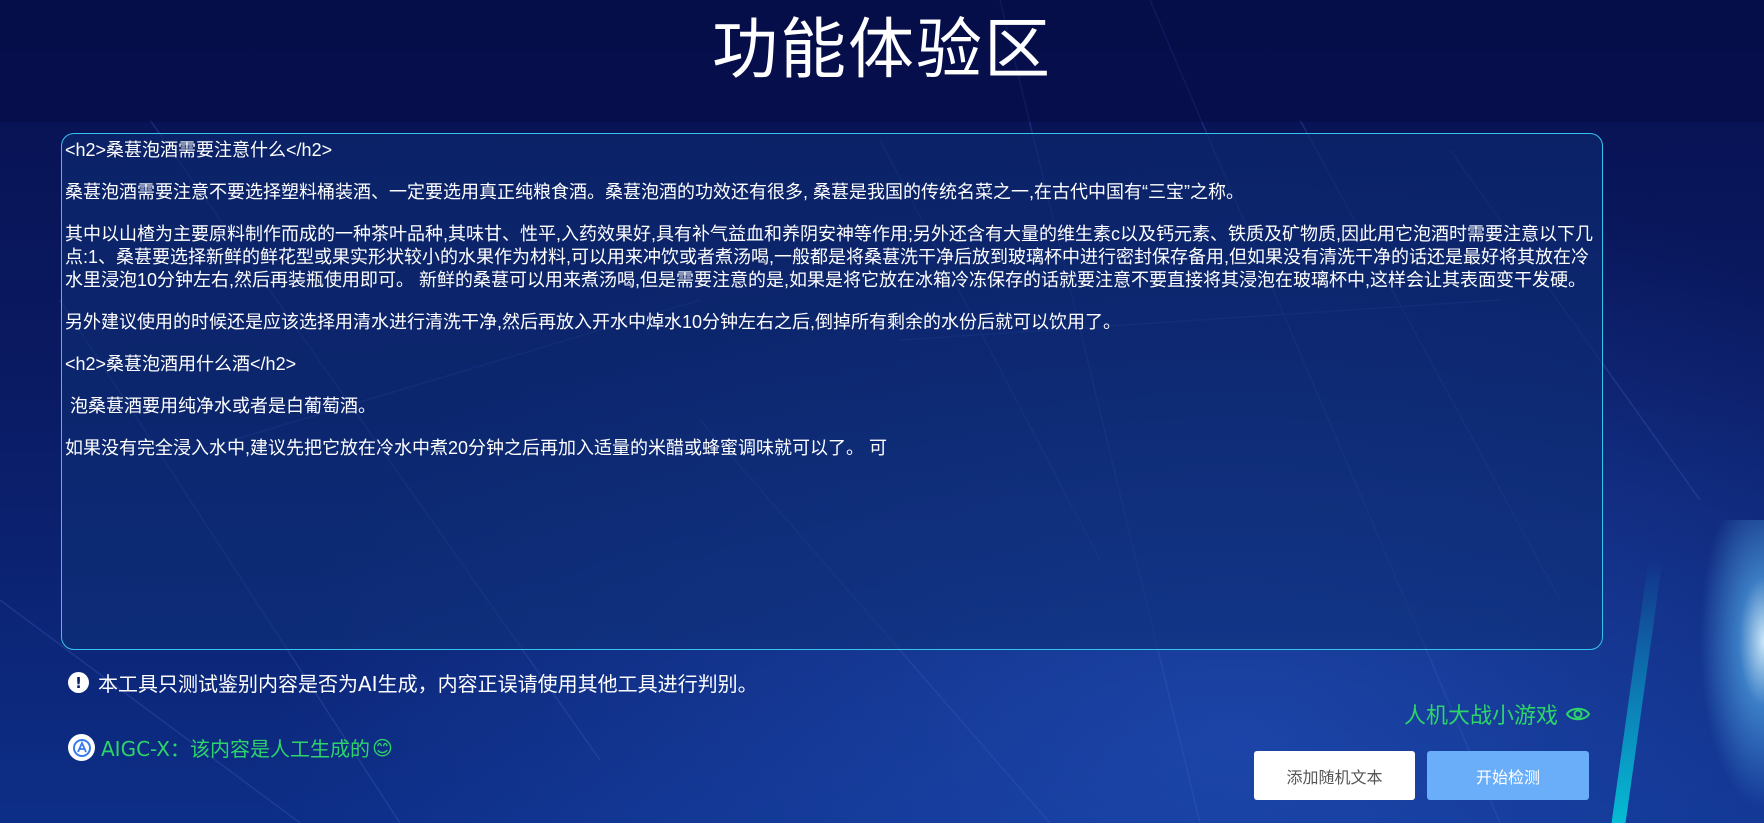 This screenshot has width=1764, height=823. What do you see at coordinates (199, 150) in the screenshot?
I see `text-paragraph: <h2>桑葚泡酒需要注意什么</h2>` at bounding box center [199, 150].